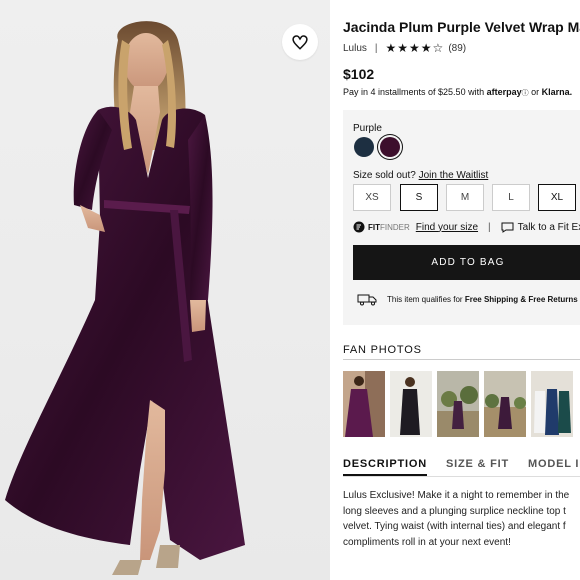  Describe the element at coordinates (425, 299) in the screenshot. I see `shipping-prefix: This item qualifies for` at that location.